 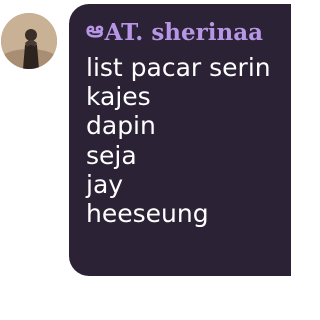 What do you see at coordinates (118, 97) in the screenshot?
I see `message-line: kajes` at bounding box center [118, 97].